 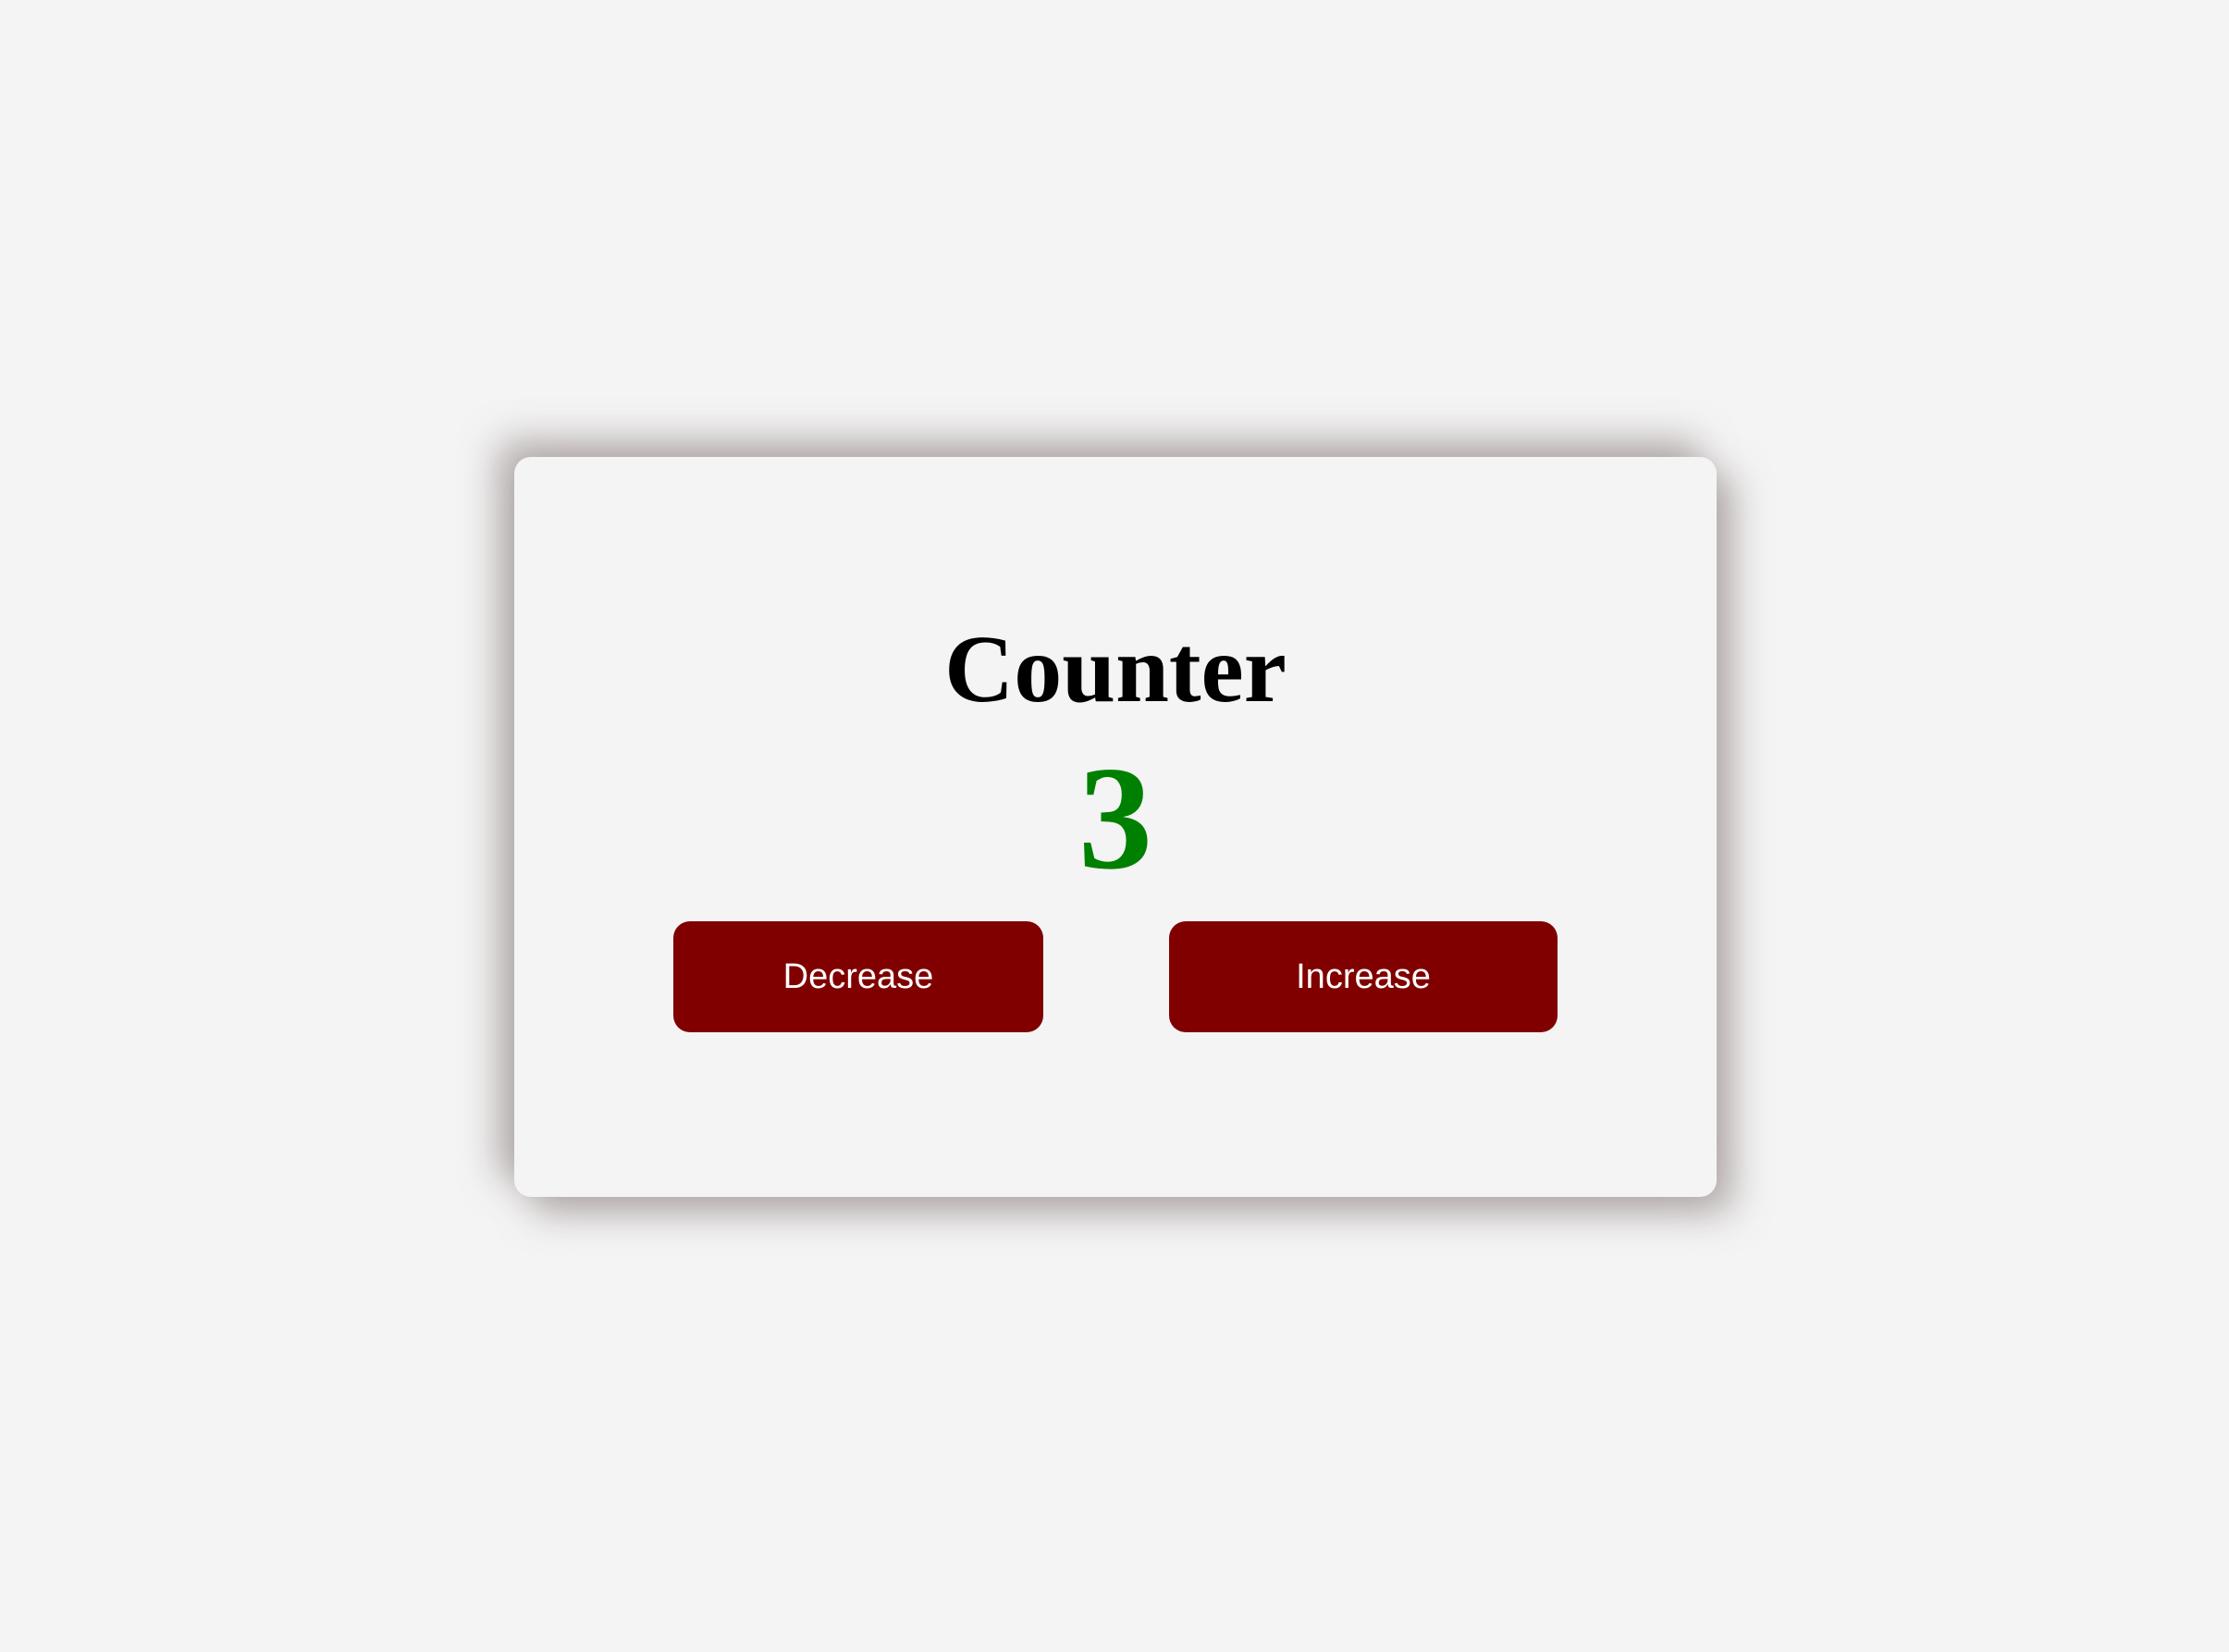 What do you see at coordinates (1363, 976) in the screenshot?
I see `increase-button: Increase` at bounding box center [1363, 976].